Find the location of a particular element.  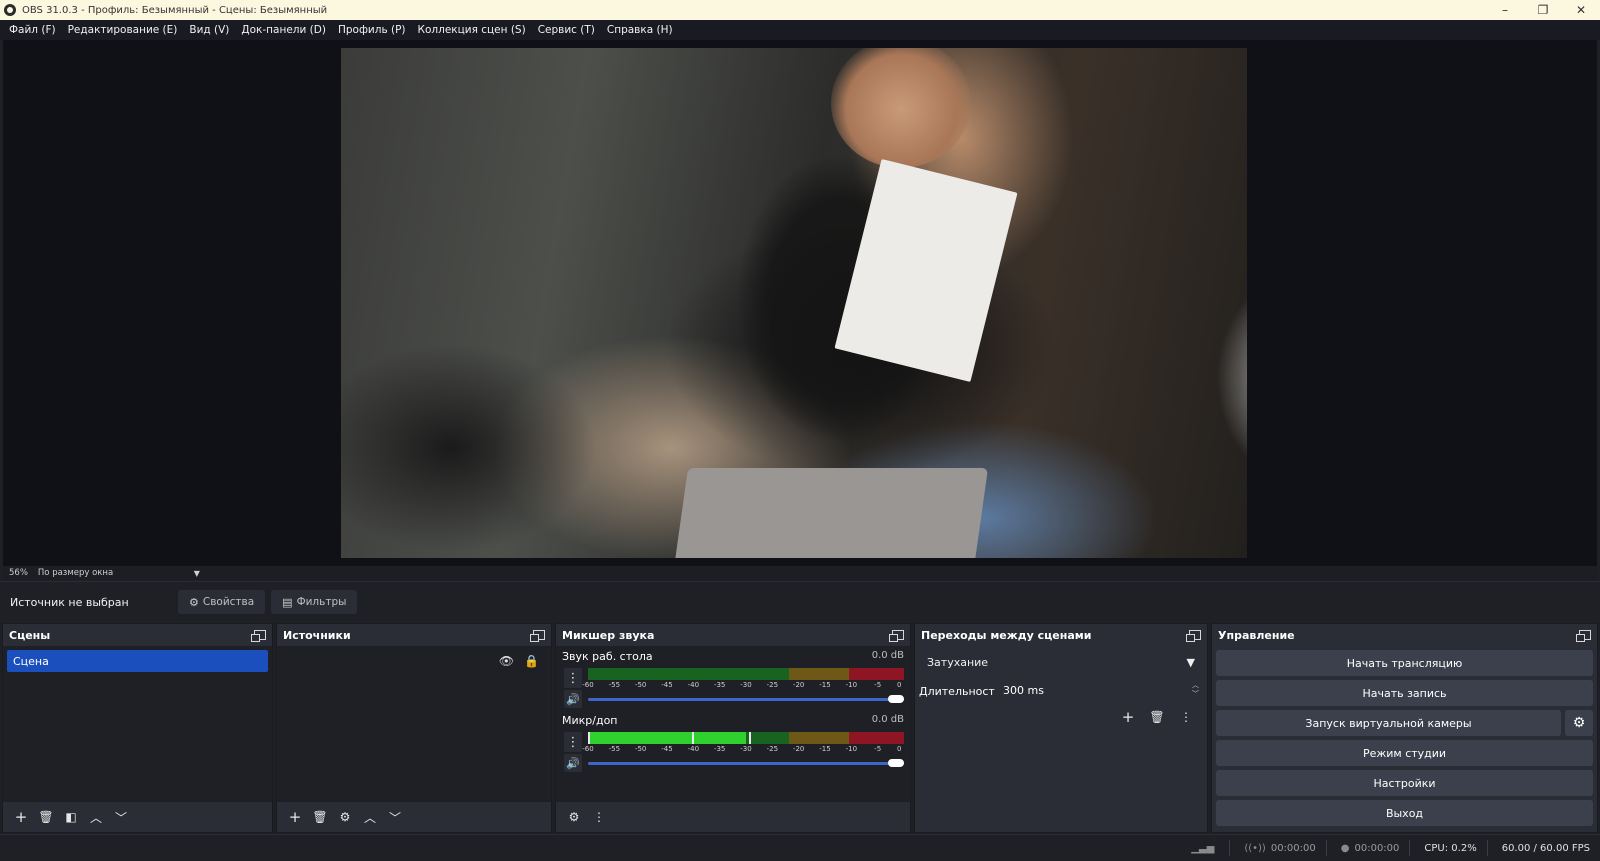

stream-timer: ((•)) 00:00:00 is located at coordinates (1279, 848).